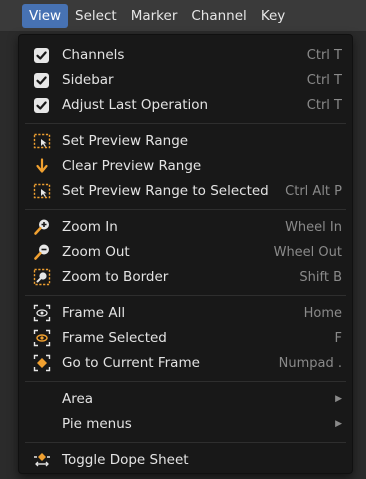 Image resolution: width=366 pixels, height=479 pixels. I want to click on zoom-in-icon, so click(41, 227).